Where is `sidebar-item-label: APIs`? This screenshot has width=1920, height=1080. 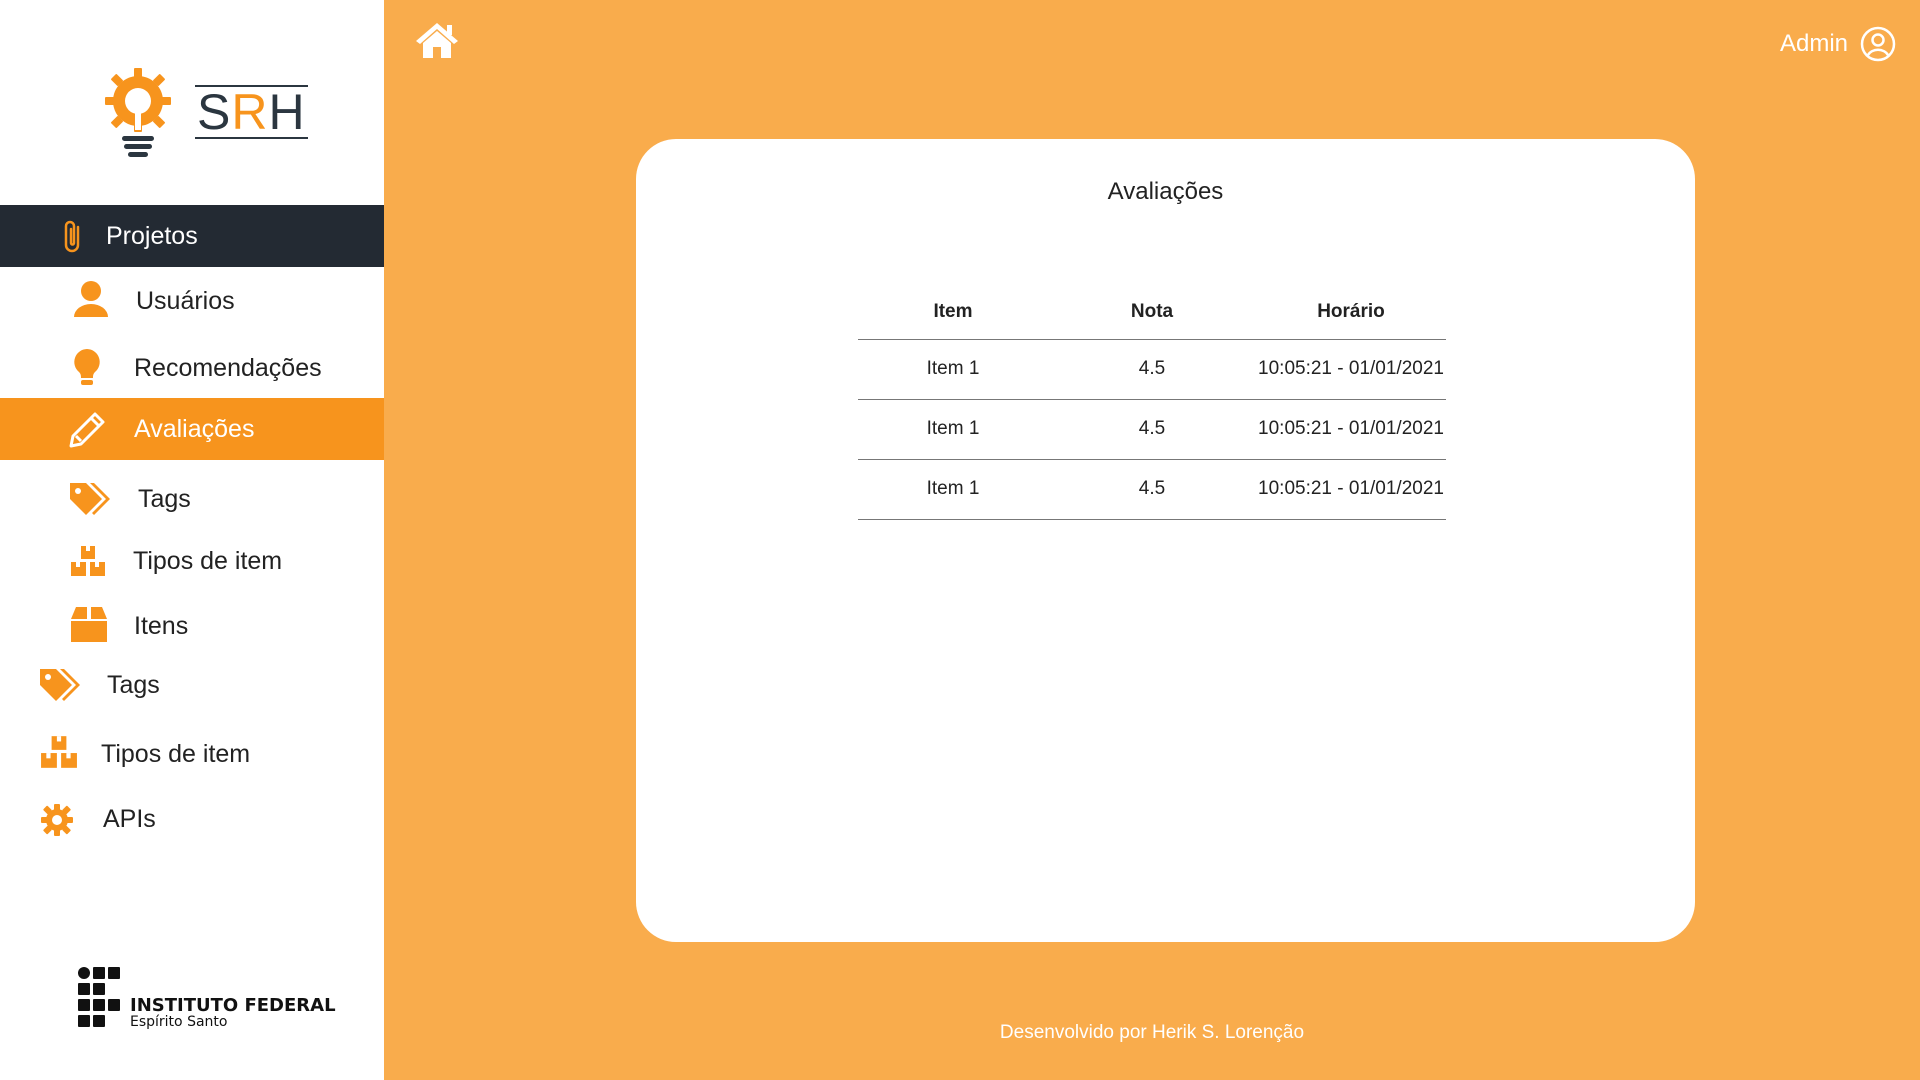 sidebar-item-label: APIs is located at coordinates (129, 818).